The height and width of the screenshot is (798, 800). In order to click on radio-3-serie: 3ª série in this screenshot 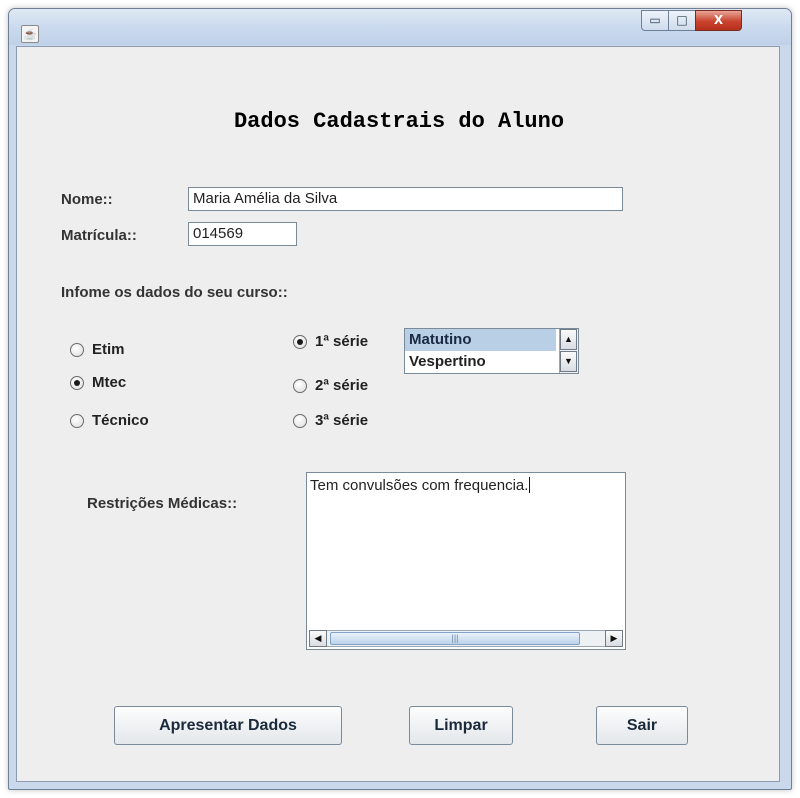, I will do `click(330, 420)`.